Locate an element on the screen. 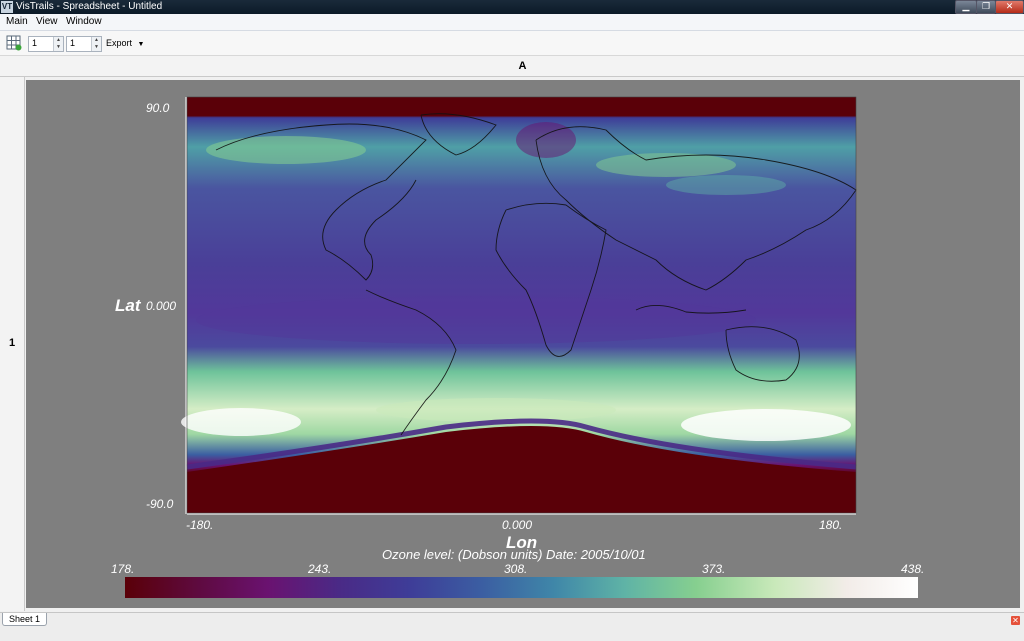 Image resolution: width=1024 pixels, height=641 pixels. rows-value: 1 is located at coordinates (35, 43).